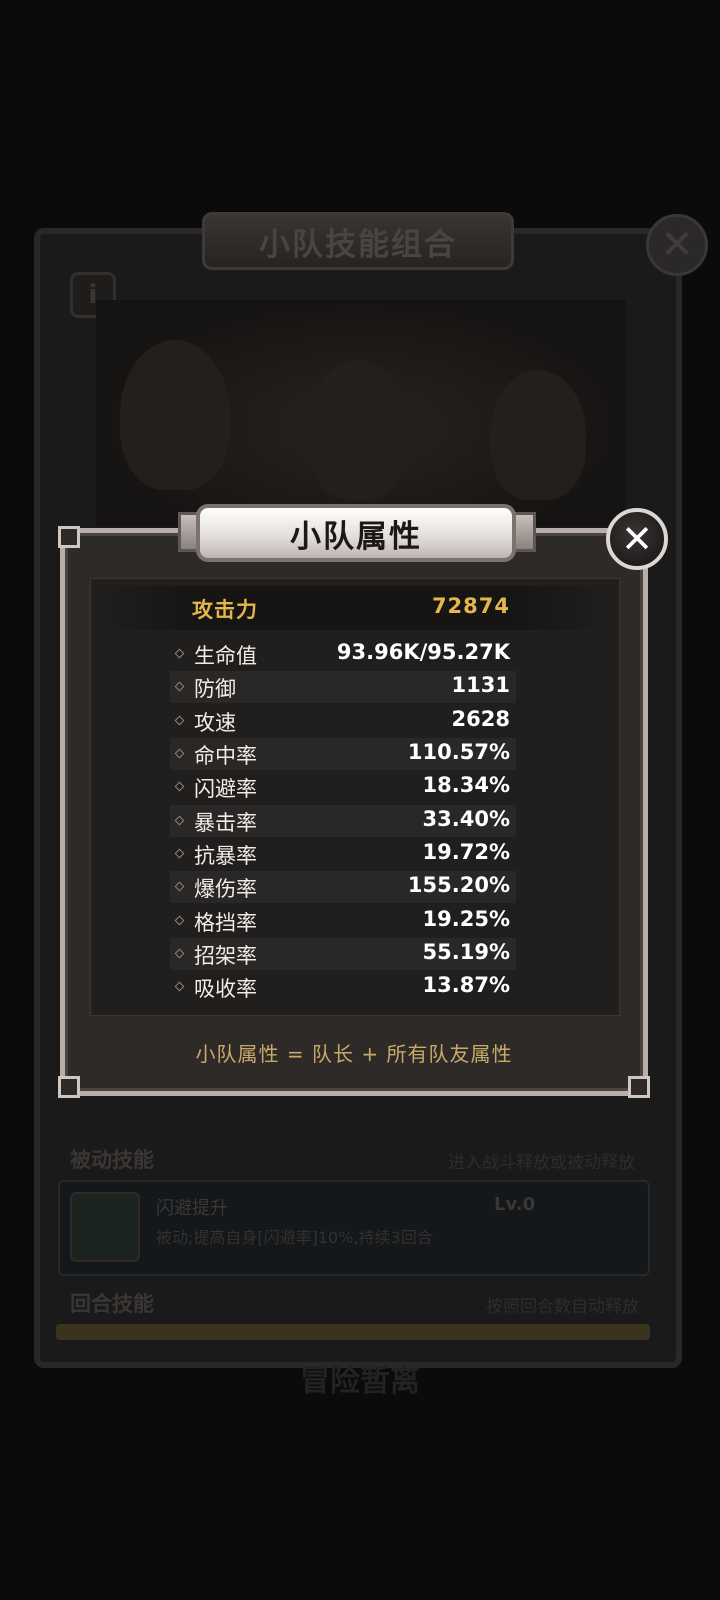 This screenshot has height=1600, width=720. What do you see at coordinates (105, 1227) in the screenshot?
I see `skill-icon` at bounding box center [105, 1227].